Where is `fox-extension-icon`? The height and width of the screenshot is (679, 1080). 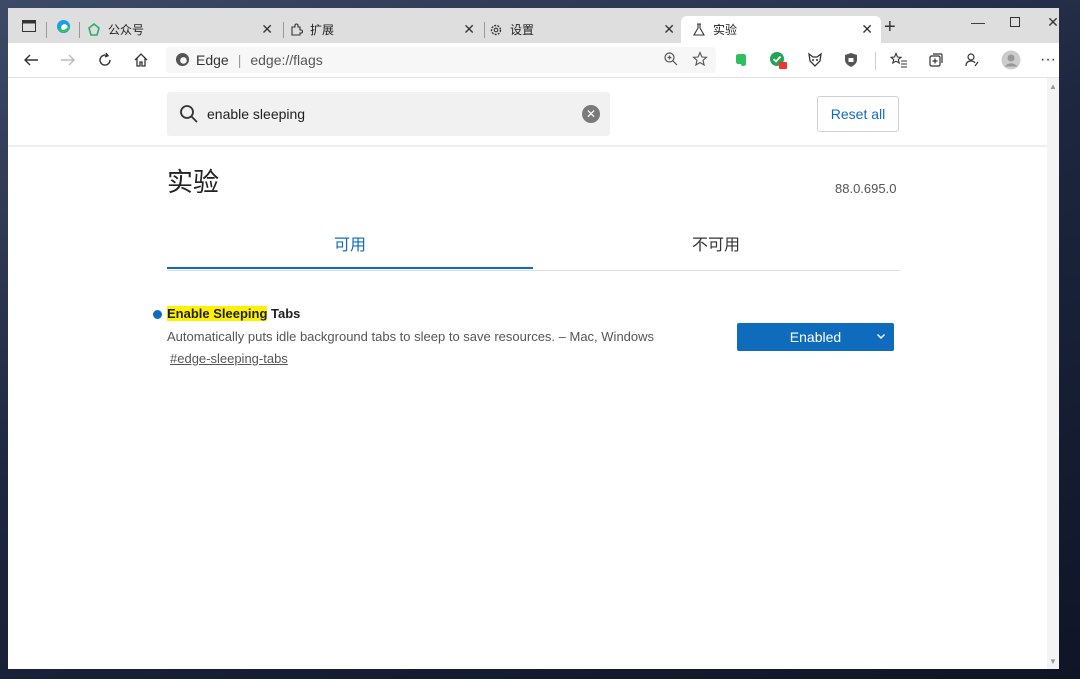 fox-extension-icon is located at coordinates (815, 60).